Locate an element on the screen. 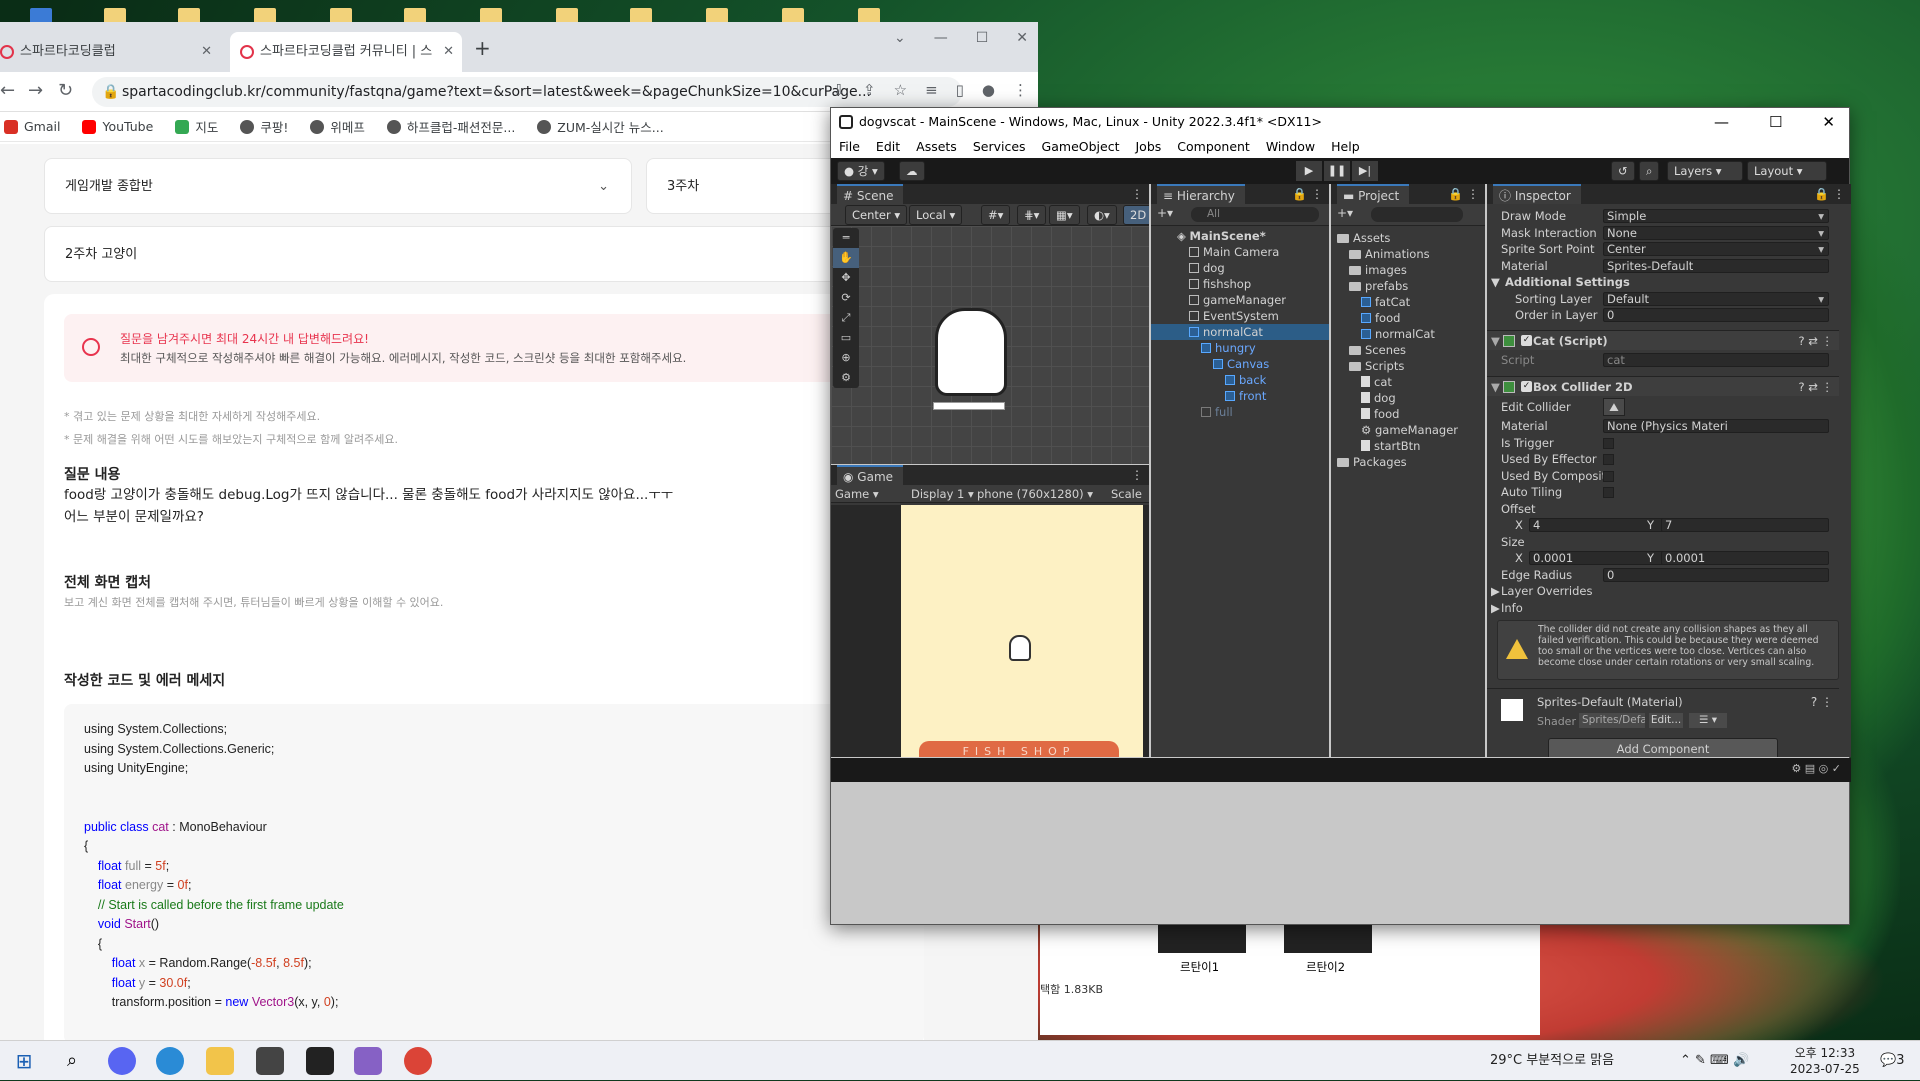 This screenshot has height=1081, width=1920. bookmark-wemakeprice: 위메프 is located at coordinates (337, 126).